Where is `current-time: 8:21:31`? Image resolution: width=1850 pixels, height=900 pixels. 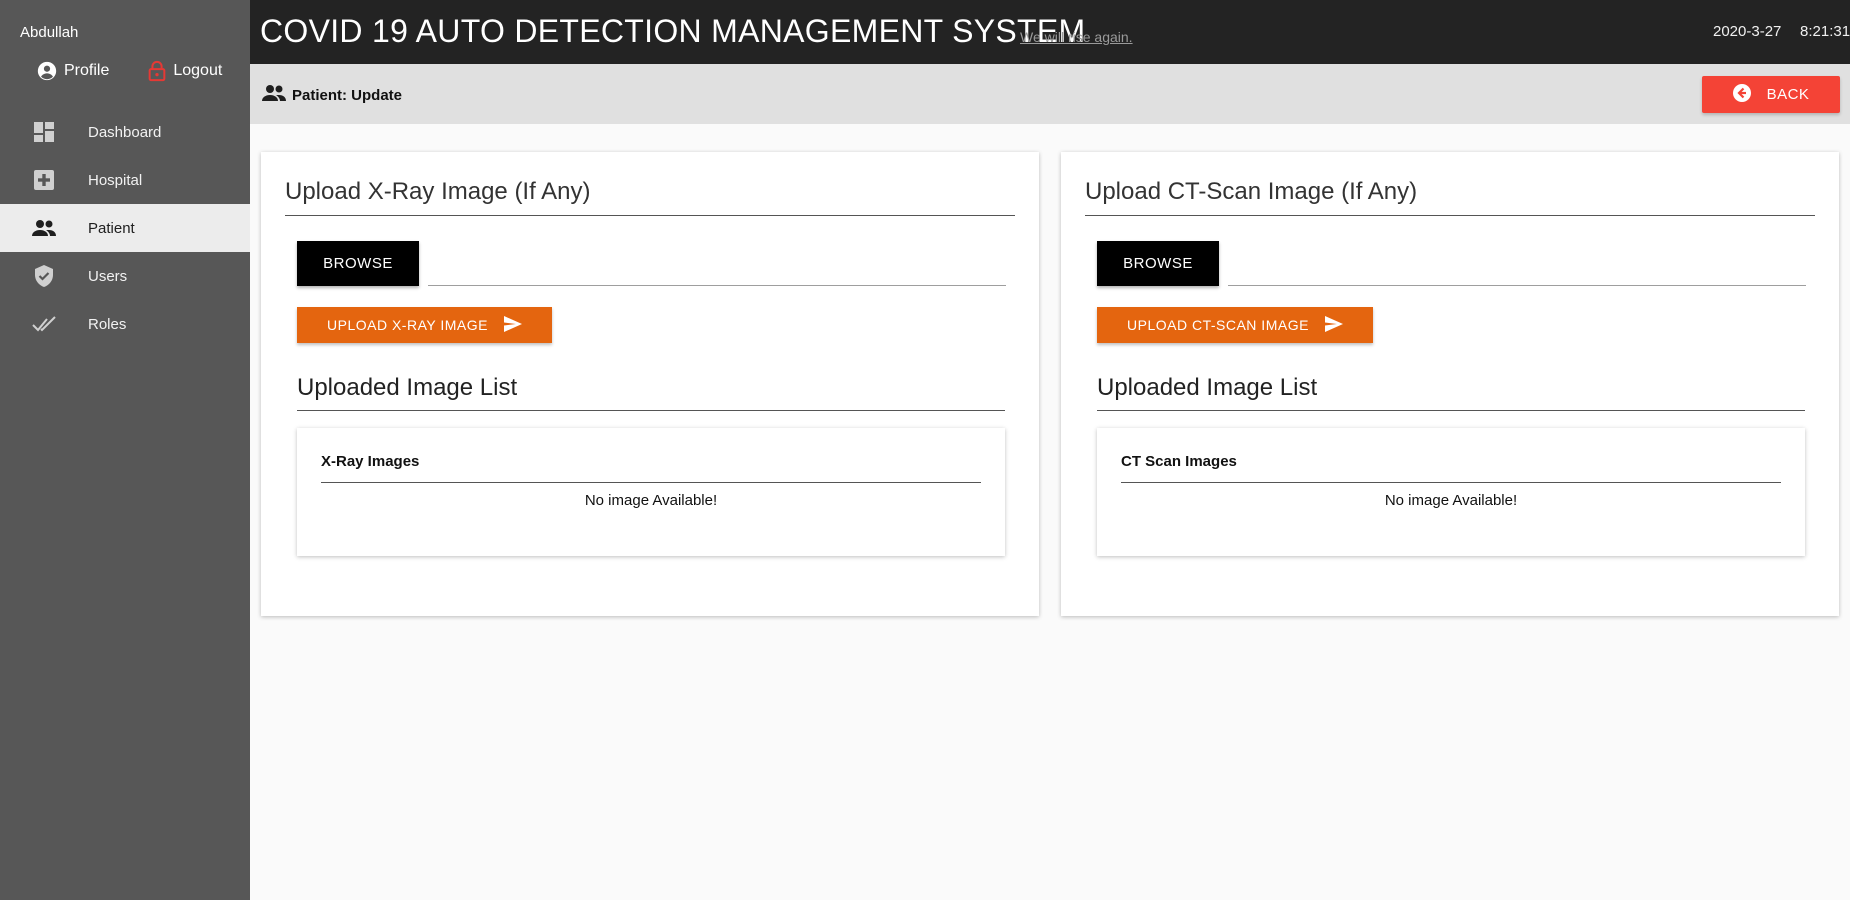 current-time: 8:21:31 is located at coordinates (1825, 31).